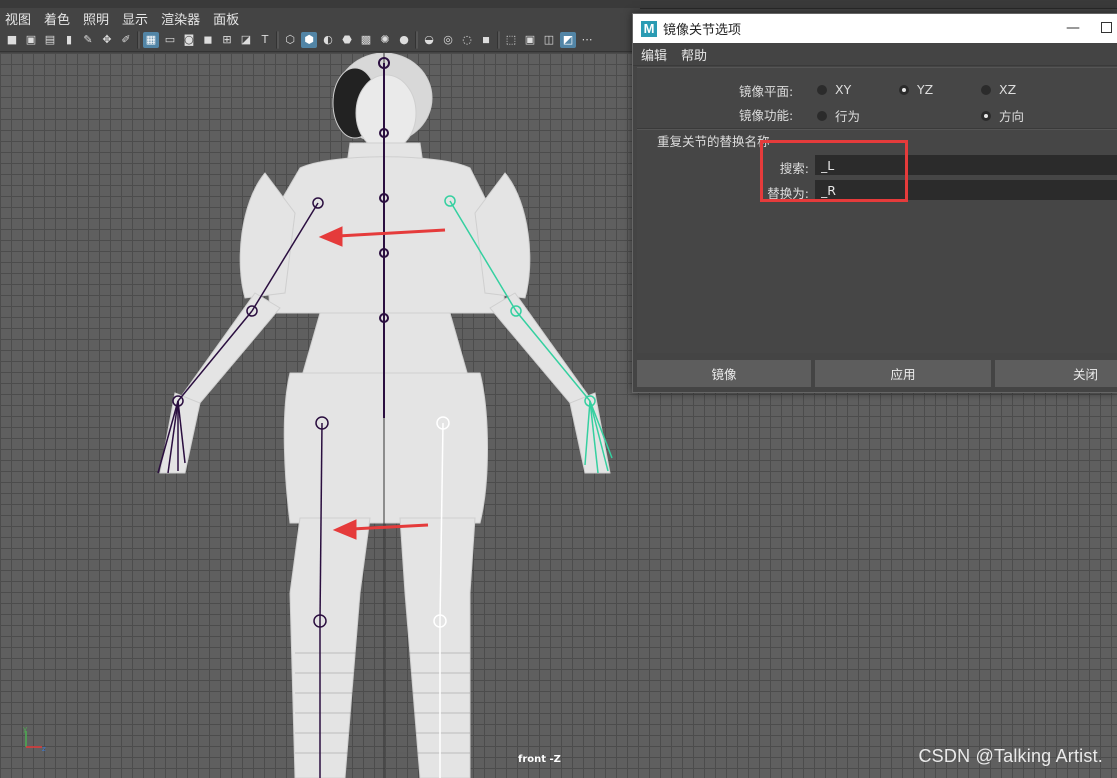 The image size is (1117, 778). I want to click on isolate-select-icon: ⬚, so click(511, 40).